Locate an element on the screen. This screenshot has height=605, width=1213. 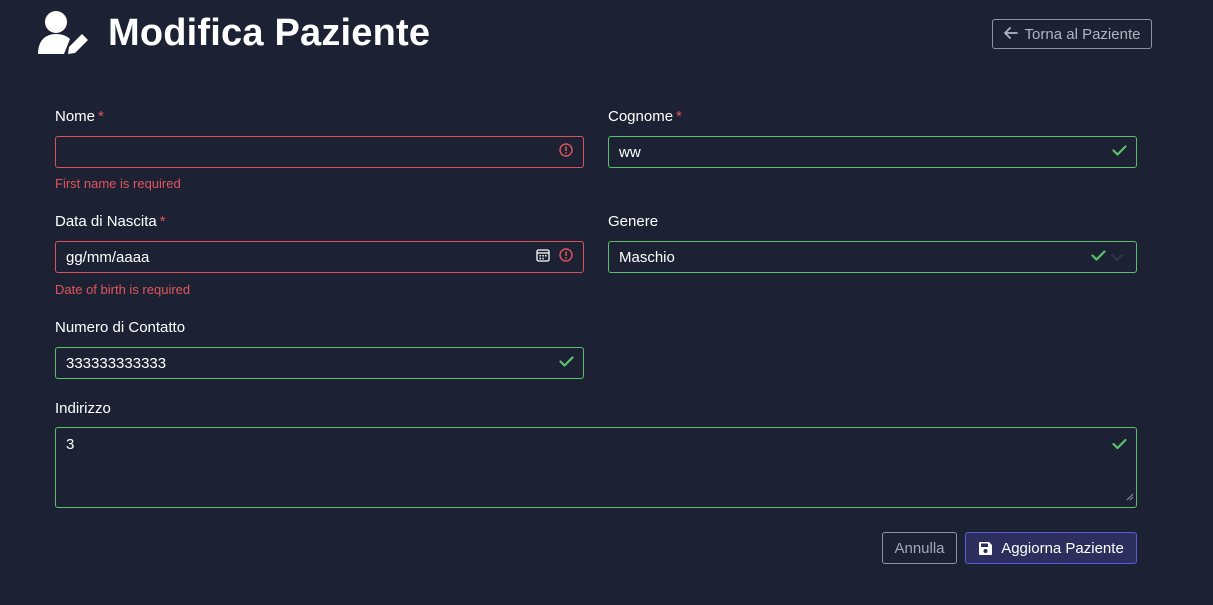
floppy-disk-icon is located at coordinates (989, 548).